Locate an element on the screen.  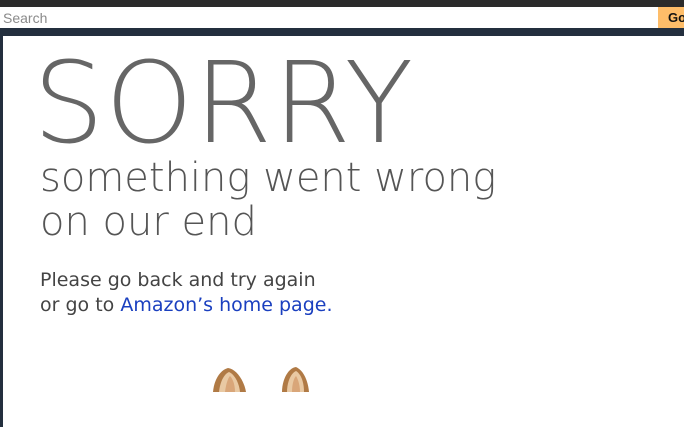
message-line-1: Please go back and try again is located at coordinates (178, 280).